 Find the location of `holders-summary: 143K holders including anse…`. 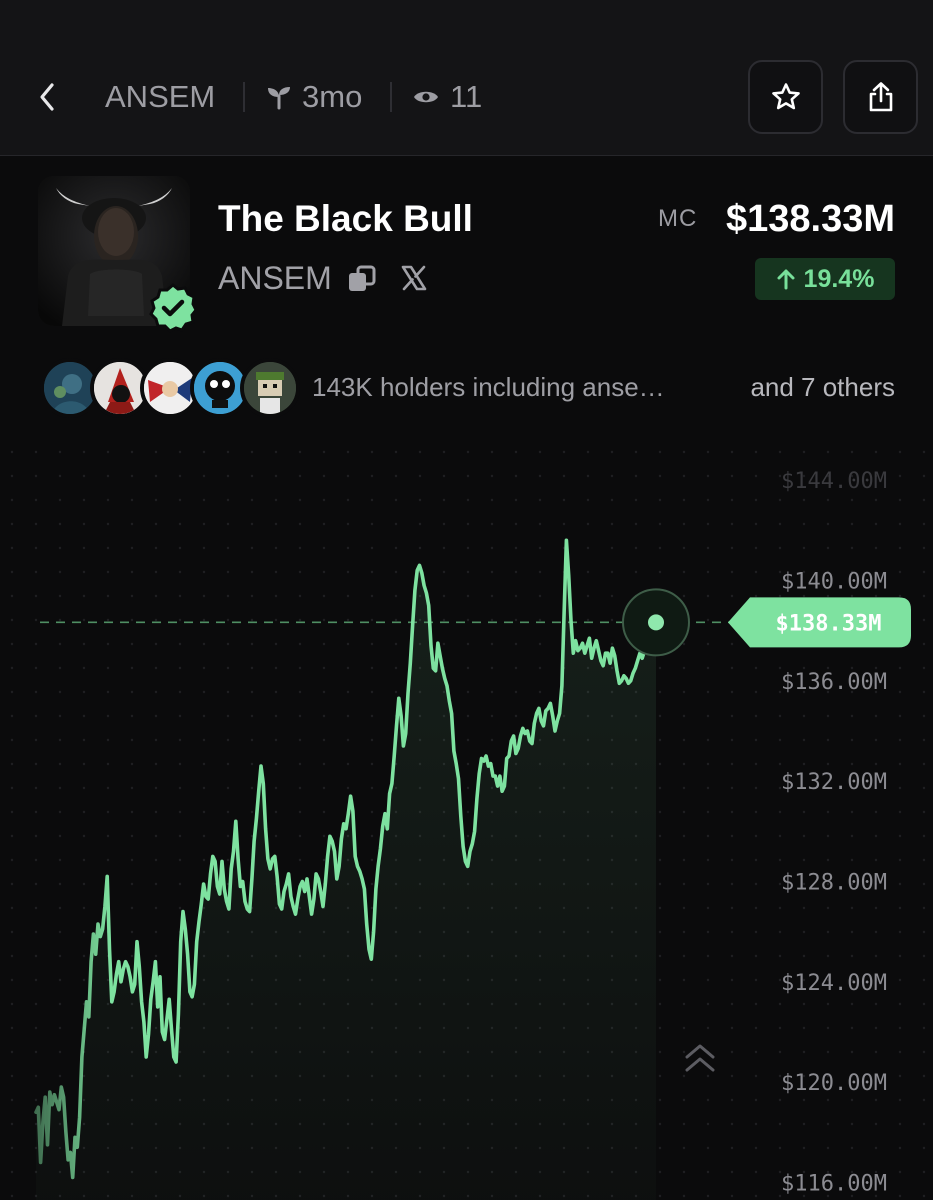

holders-summary: 143K holders including anse… is located at coordinates (488, 387).